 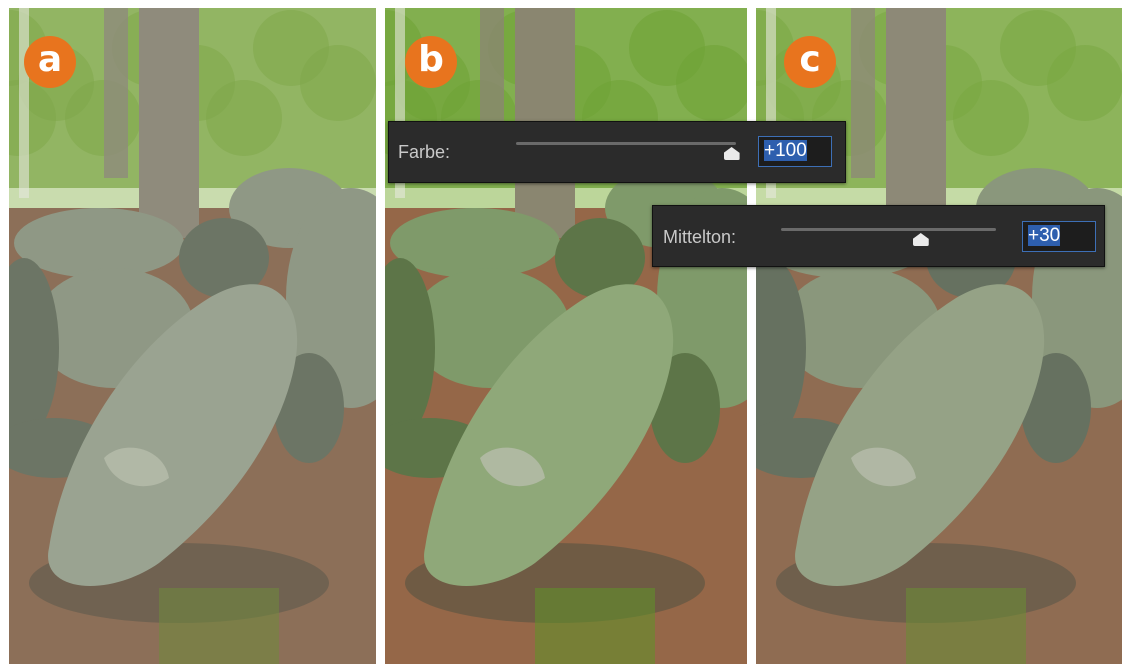 I want to click on farbe-slider-panel: Farbe: +100, so click(x=617, y=152).